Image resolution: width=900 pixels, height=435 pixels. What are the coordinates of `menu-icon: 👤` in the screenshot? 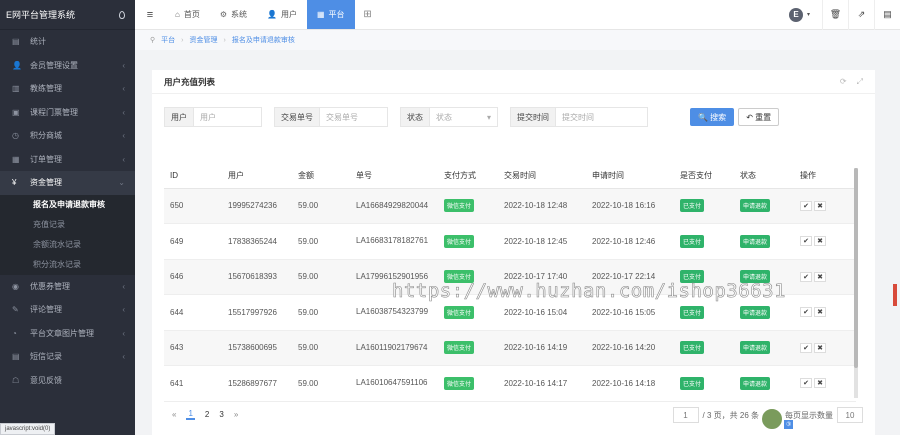 It's located at (17, 65).